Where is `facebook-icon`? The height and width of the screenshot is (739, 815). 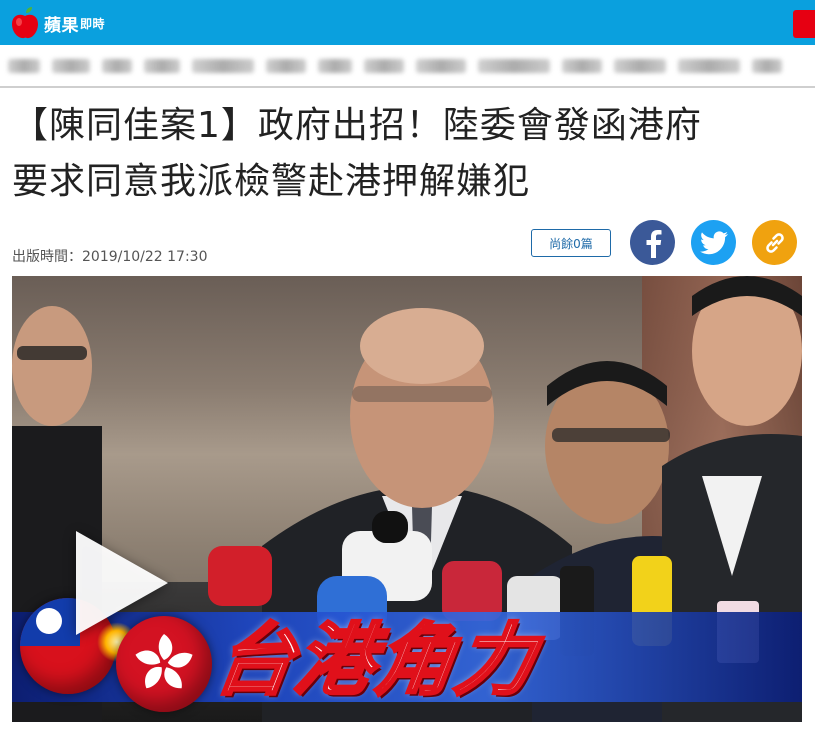
facebook-icon is located at coordinates (653, 243).